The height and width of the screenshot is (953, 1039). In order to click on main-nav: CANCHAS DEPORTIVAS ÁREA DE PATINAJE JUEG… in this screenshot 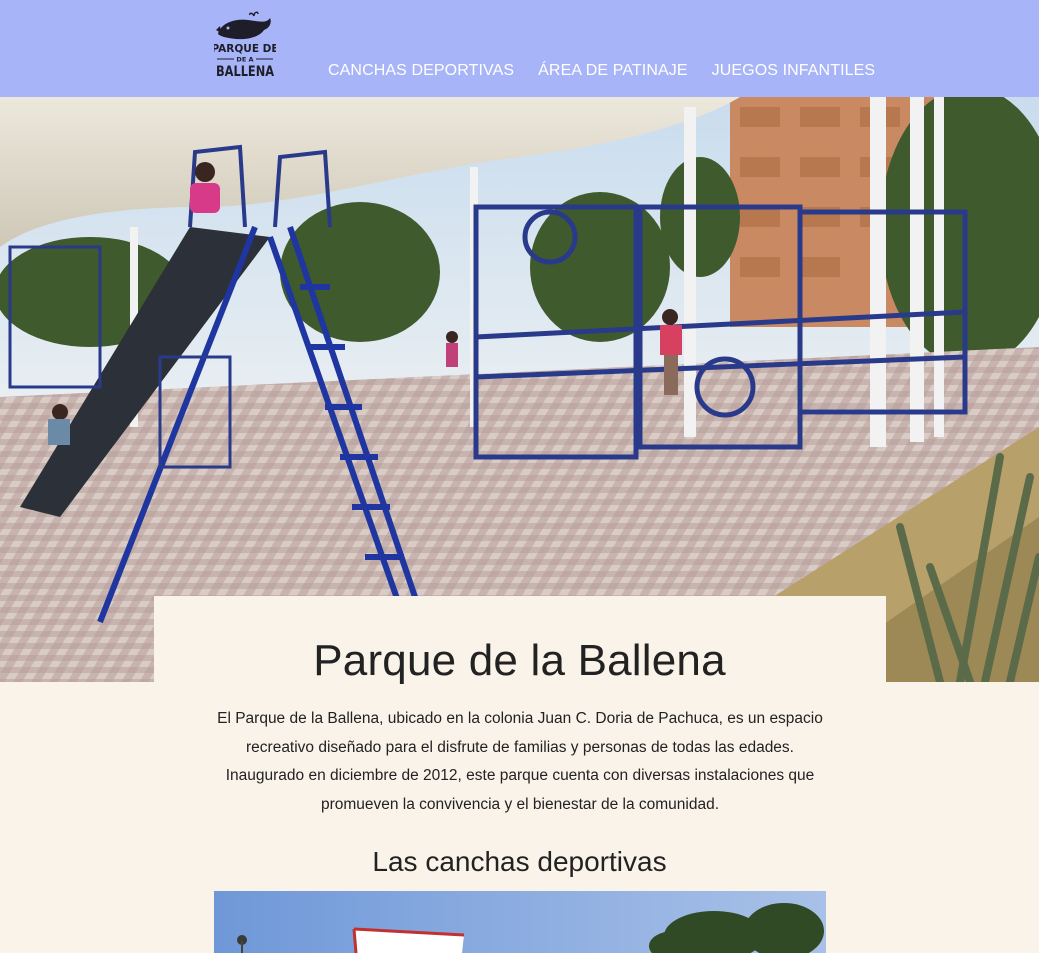, I will do `click(601, 71)`.